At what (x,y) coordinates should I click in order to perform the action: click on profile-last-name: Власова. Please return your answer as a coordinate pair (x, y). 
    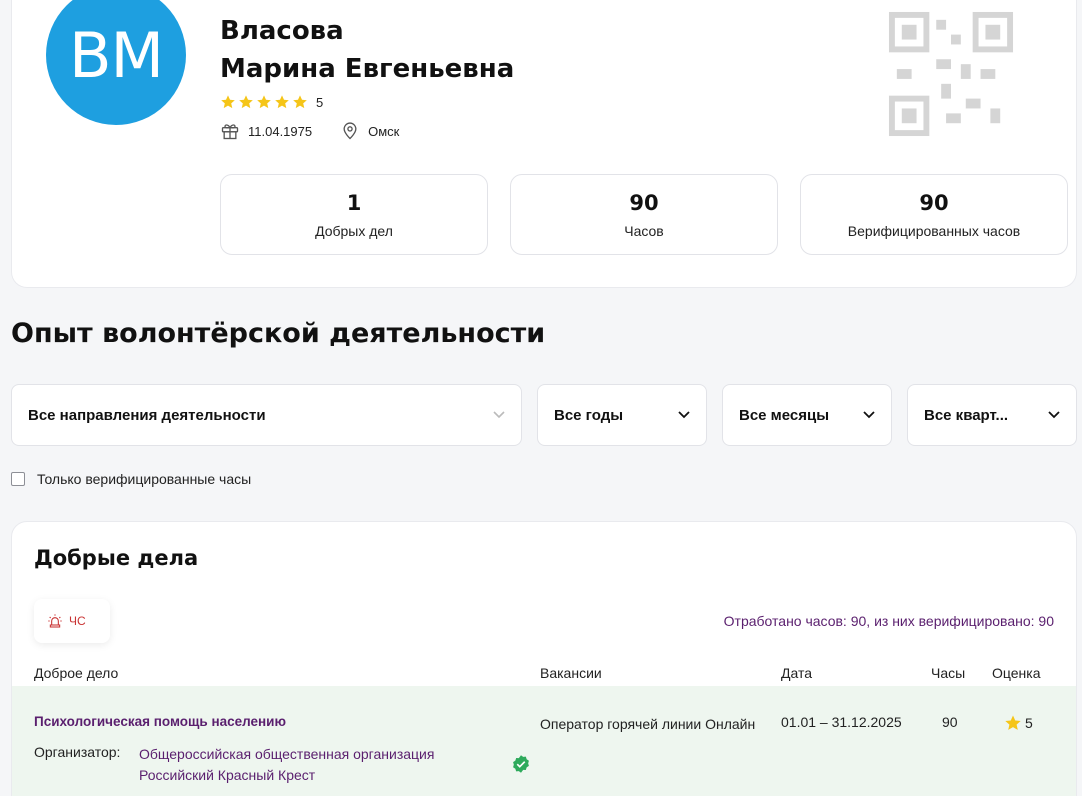
    Looking at the image, I should click on (282, 31).